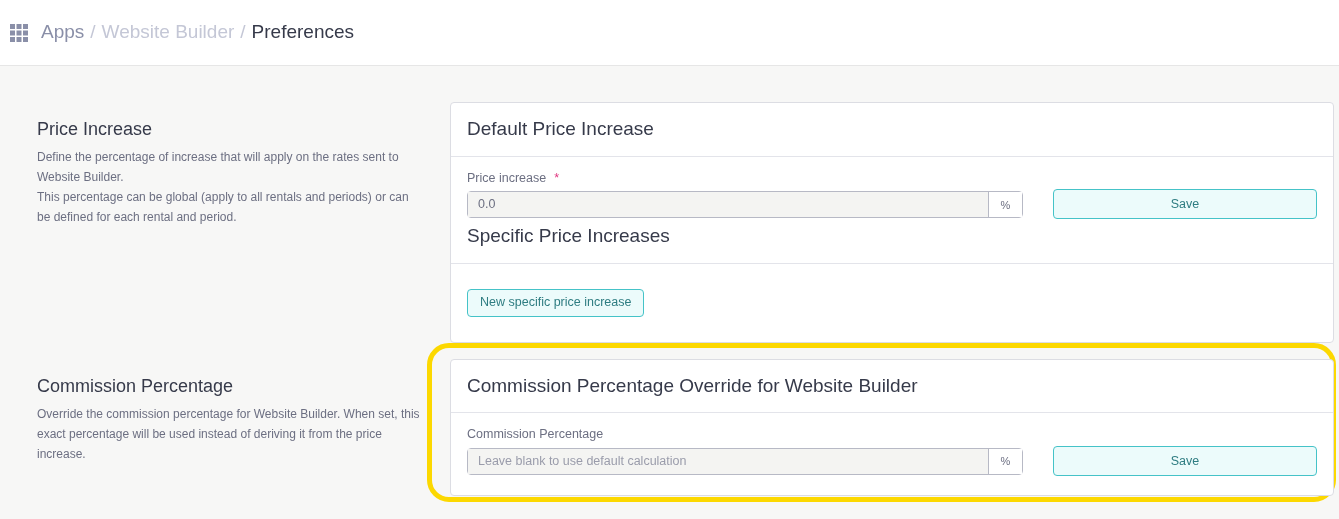  Describe the element at coordinates (556, 302) in the screenshot. I see `new-price-increase-button: New specific price increase` at that location.